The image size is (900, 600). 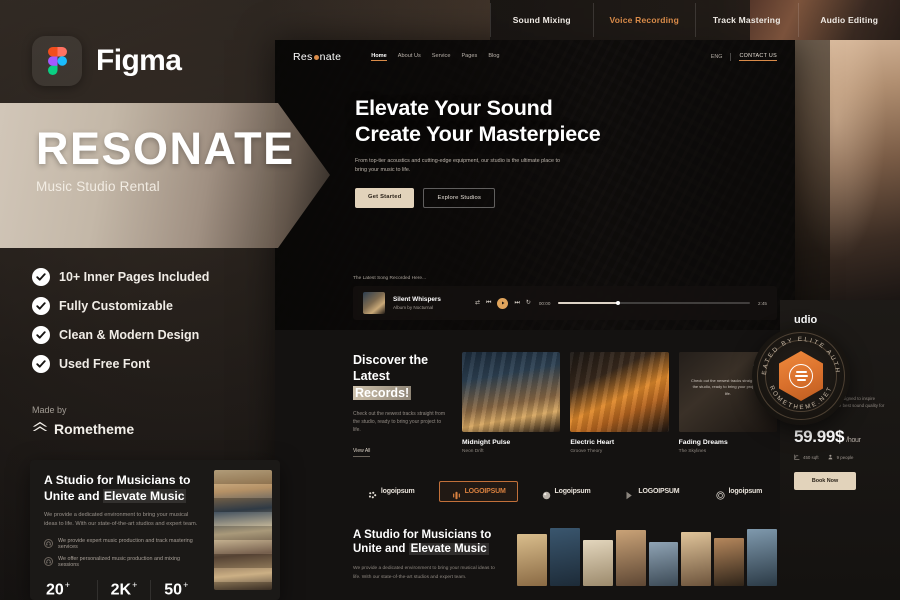 I want to click on time-total: 2:45, so click(x=762, y=303).